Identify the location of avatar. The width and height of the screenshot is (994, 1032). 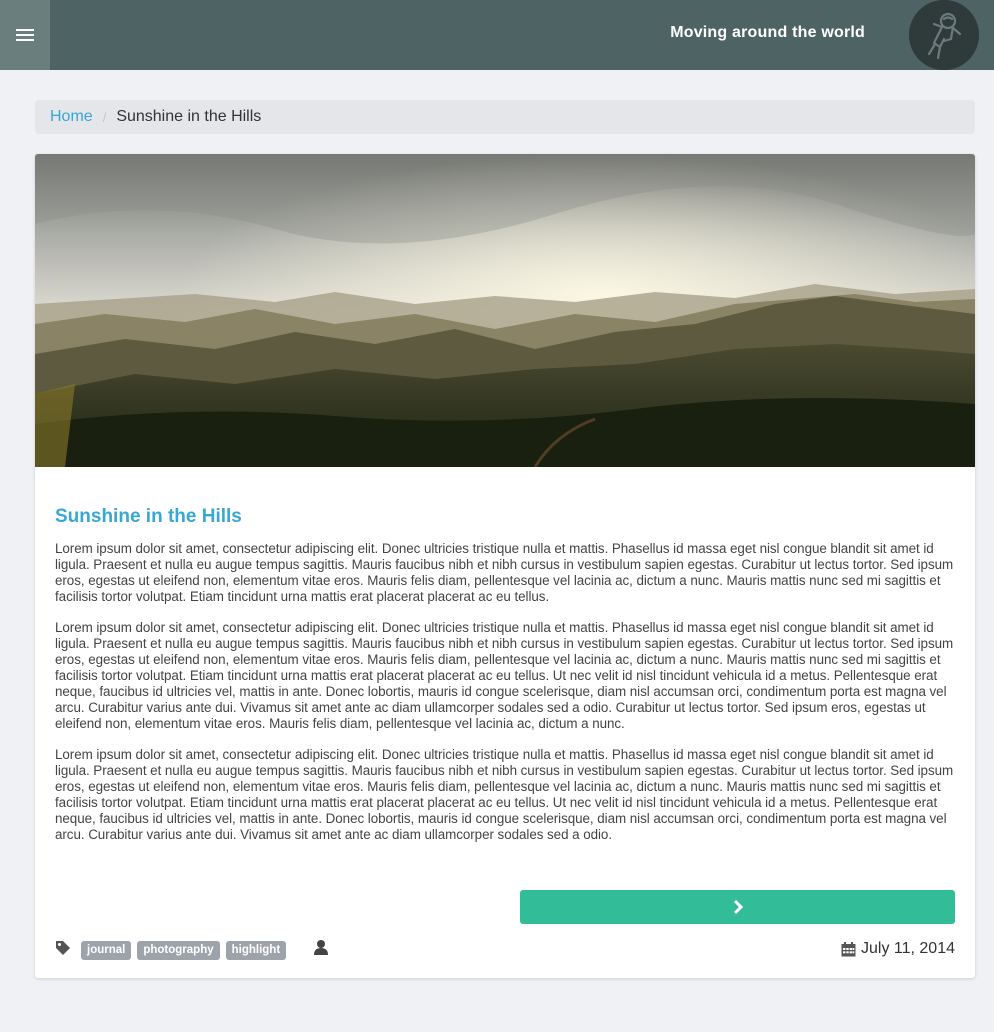
(944, 35).